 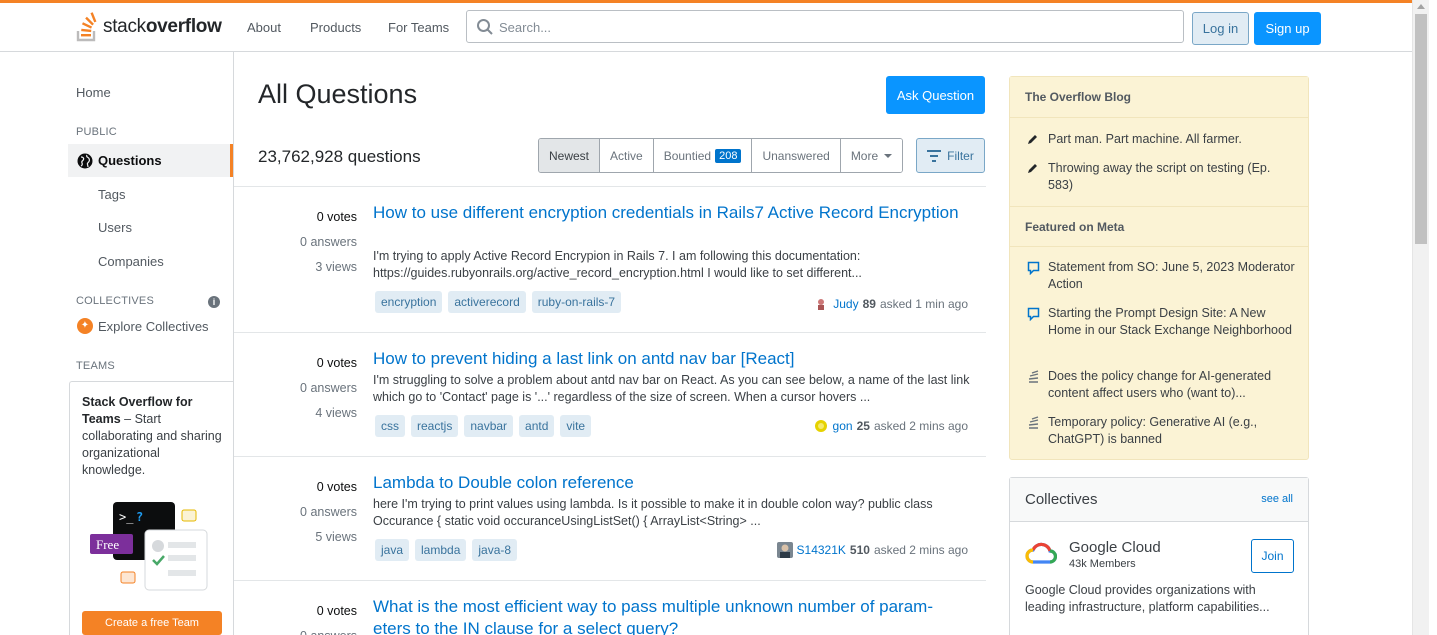 What do you see at coordinates (336, 267) in the screenshot?
I see `view-count: 3 views` at bounding box center [336, 267].